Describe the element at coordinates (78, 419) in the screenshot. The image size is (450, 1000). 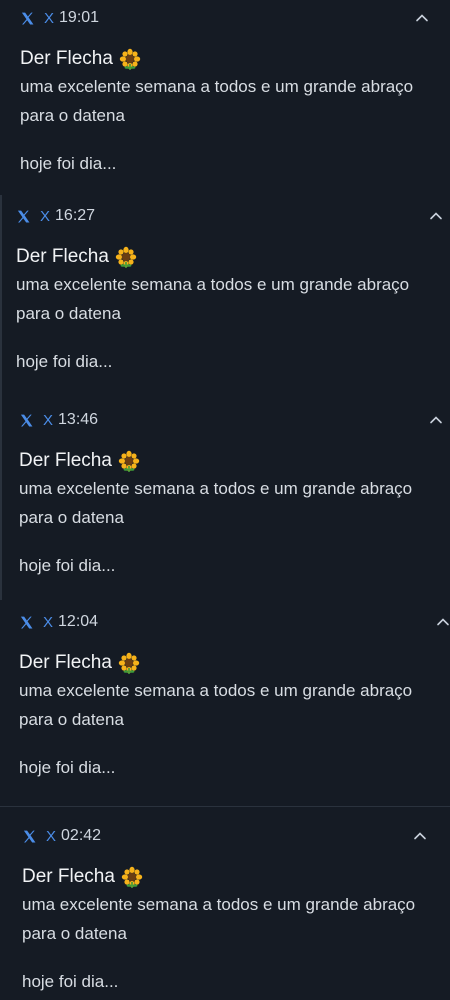
I see `notification-time: 13:46` at that location.